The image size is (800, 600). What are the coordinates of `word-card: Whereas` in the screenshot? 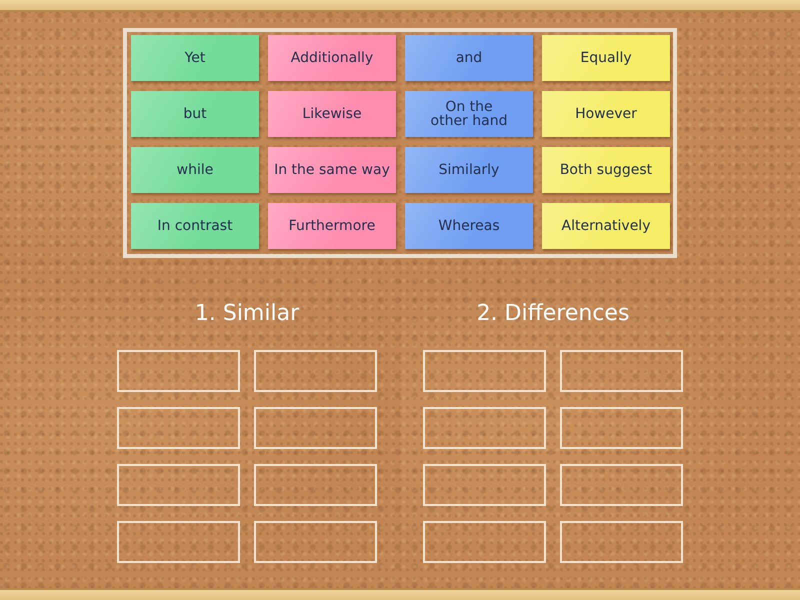 It's located at (469, 226).